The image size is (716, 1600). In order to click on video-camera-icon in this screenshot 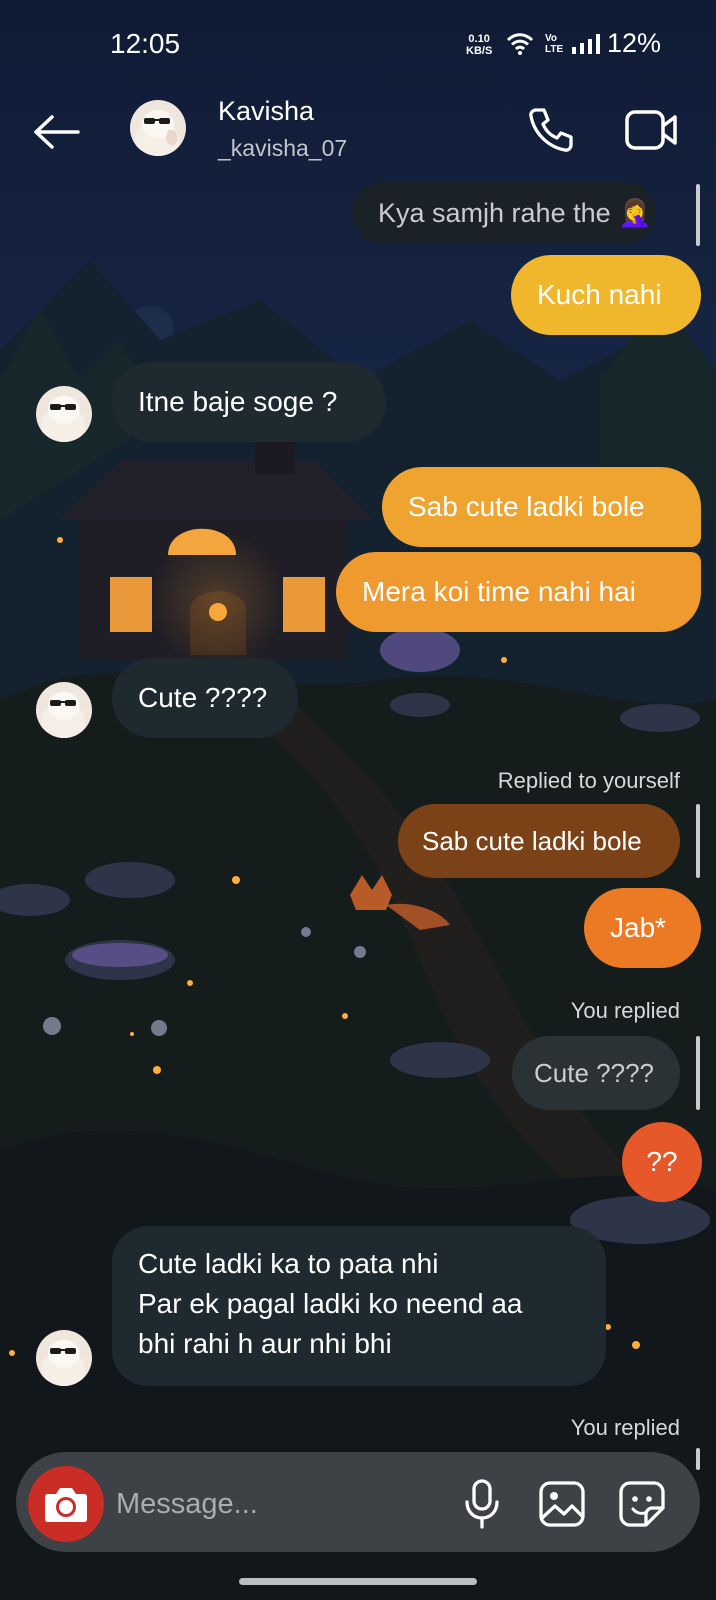, I will do `click(651, 130)`.